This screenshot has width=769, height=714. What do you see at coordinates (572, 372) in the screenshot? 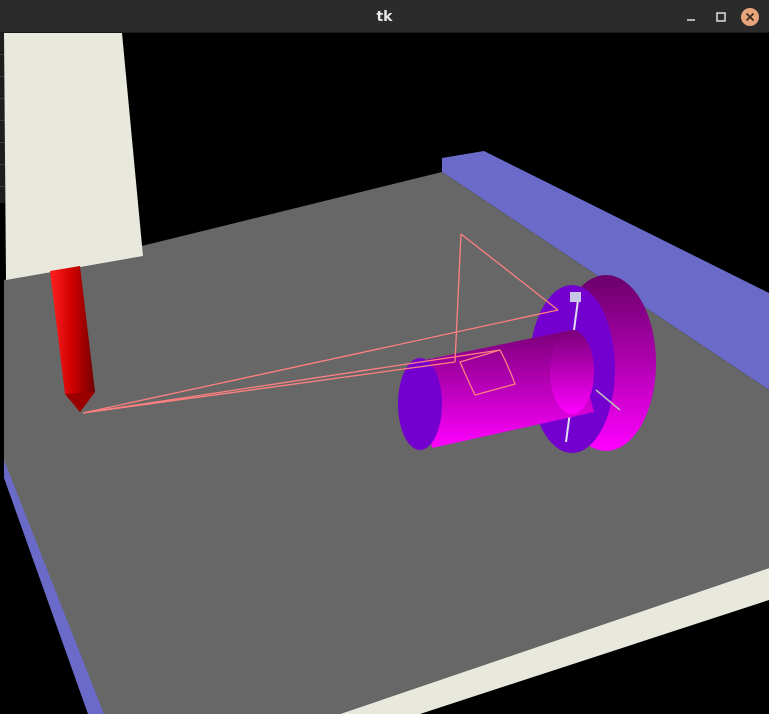
I see `workpiece-cylinder-end-back` at bounding box center [572, 372].